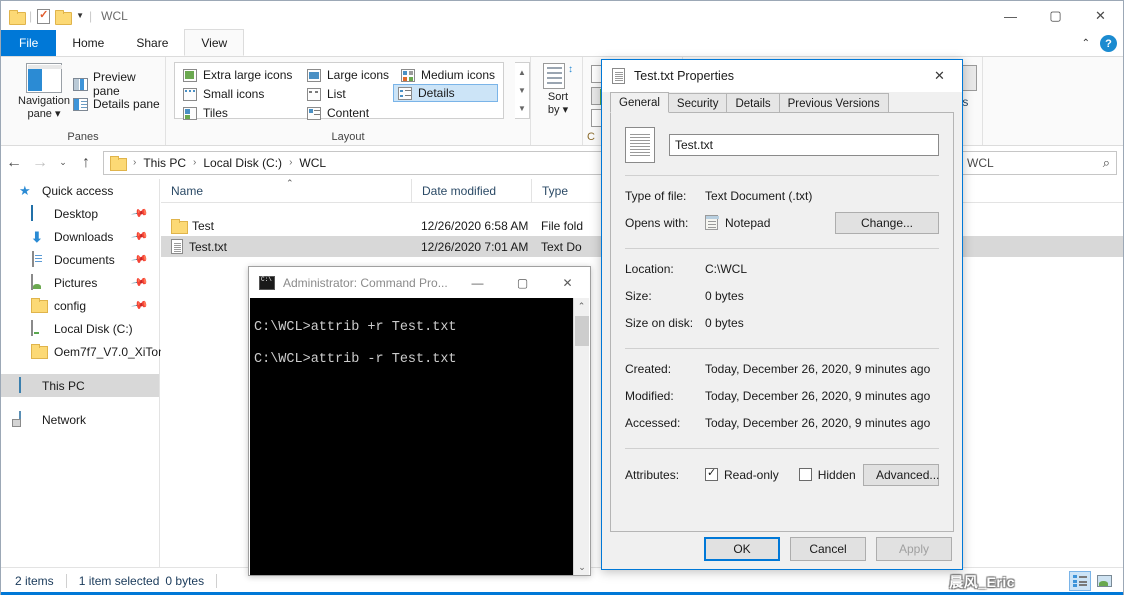 Image resolution: width=1124 pixels, height=595 pixels. I want to click on breadcrumb-item-wcl: WCL, so click(312, 163).